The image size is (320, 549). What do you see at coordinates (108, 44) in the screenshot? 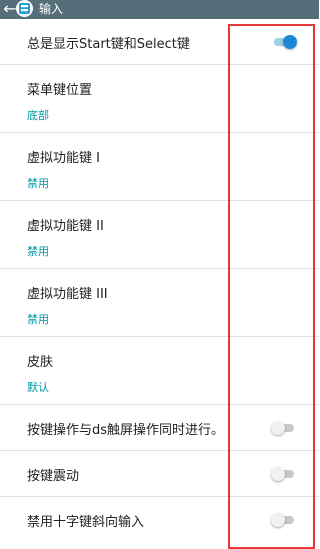
I see `setting-label: 总是显示Start键和Select键` at bounding box center [108, 44].